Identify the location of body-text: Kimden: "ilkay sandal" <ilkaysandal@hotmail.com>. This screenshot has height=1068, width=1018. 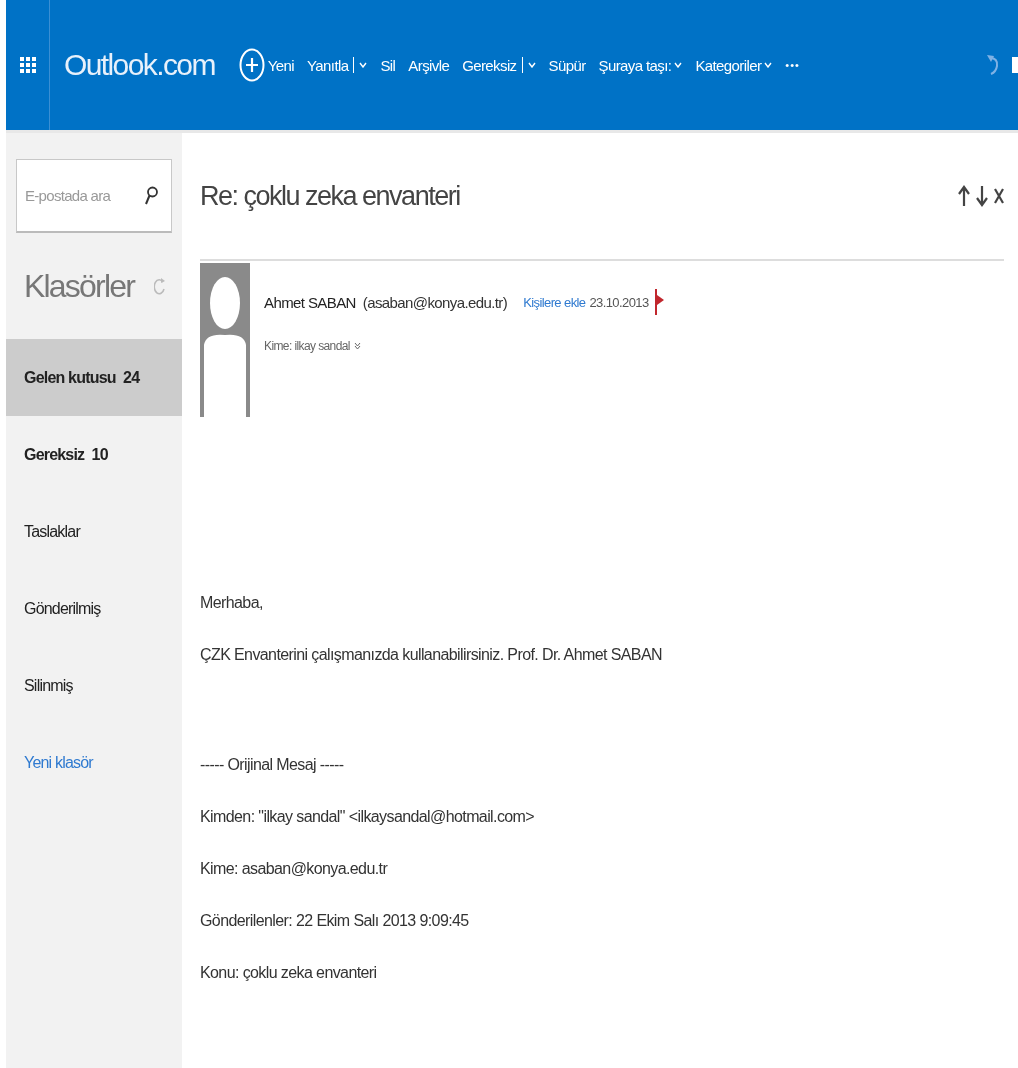
(368, 817).